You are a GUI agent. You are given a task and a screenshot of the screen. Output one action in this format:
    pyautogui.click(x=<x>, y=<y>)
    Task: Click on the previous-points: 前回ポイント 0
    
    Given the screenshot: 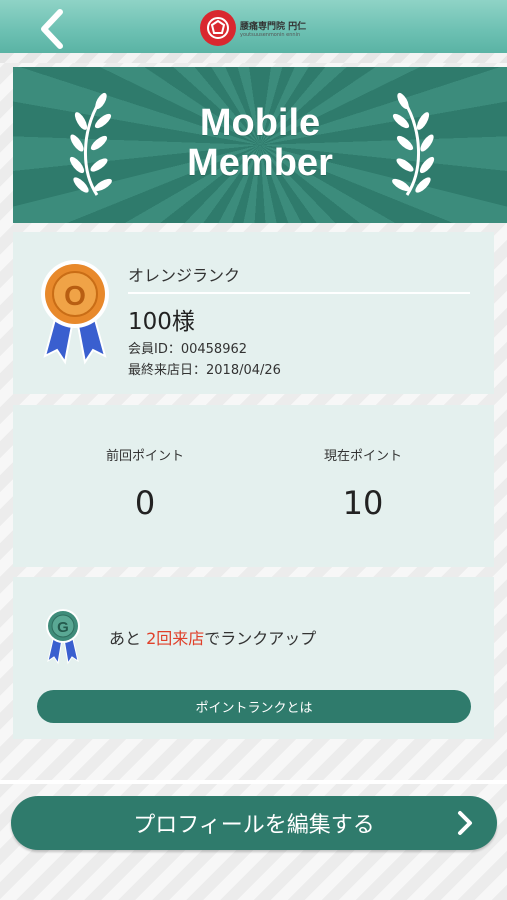 What is the action you would take?
    pyautogui.click(x=145, y=483)
    